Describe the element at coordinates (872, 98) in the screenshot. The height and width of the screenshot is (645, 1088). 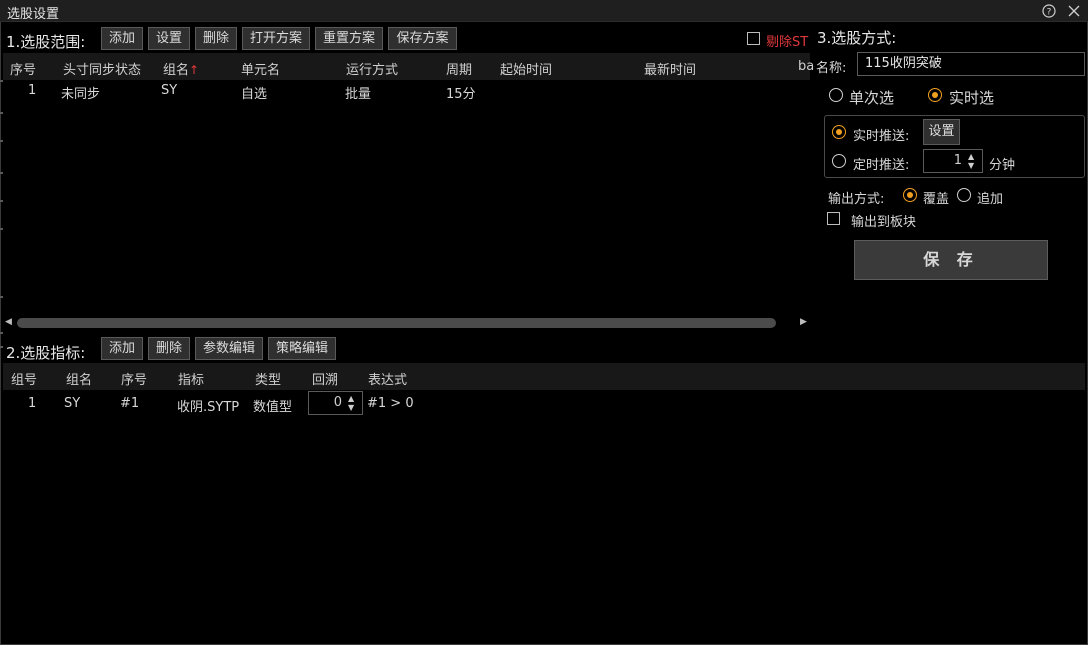
I see `mode-single-label: 单次选` at that location.